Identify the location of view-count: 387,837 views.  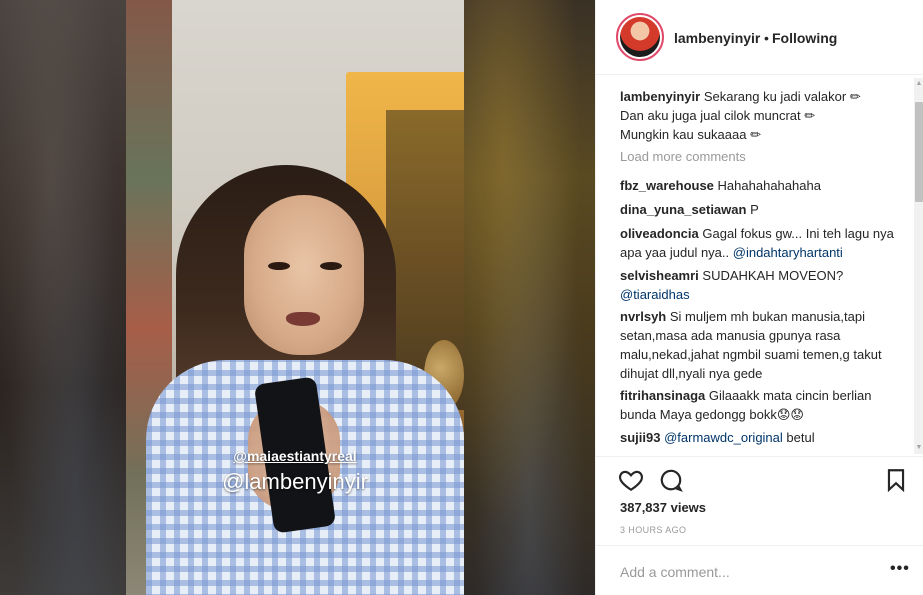
(663, 507).